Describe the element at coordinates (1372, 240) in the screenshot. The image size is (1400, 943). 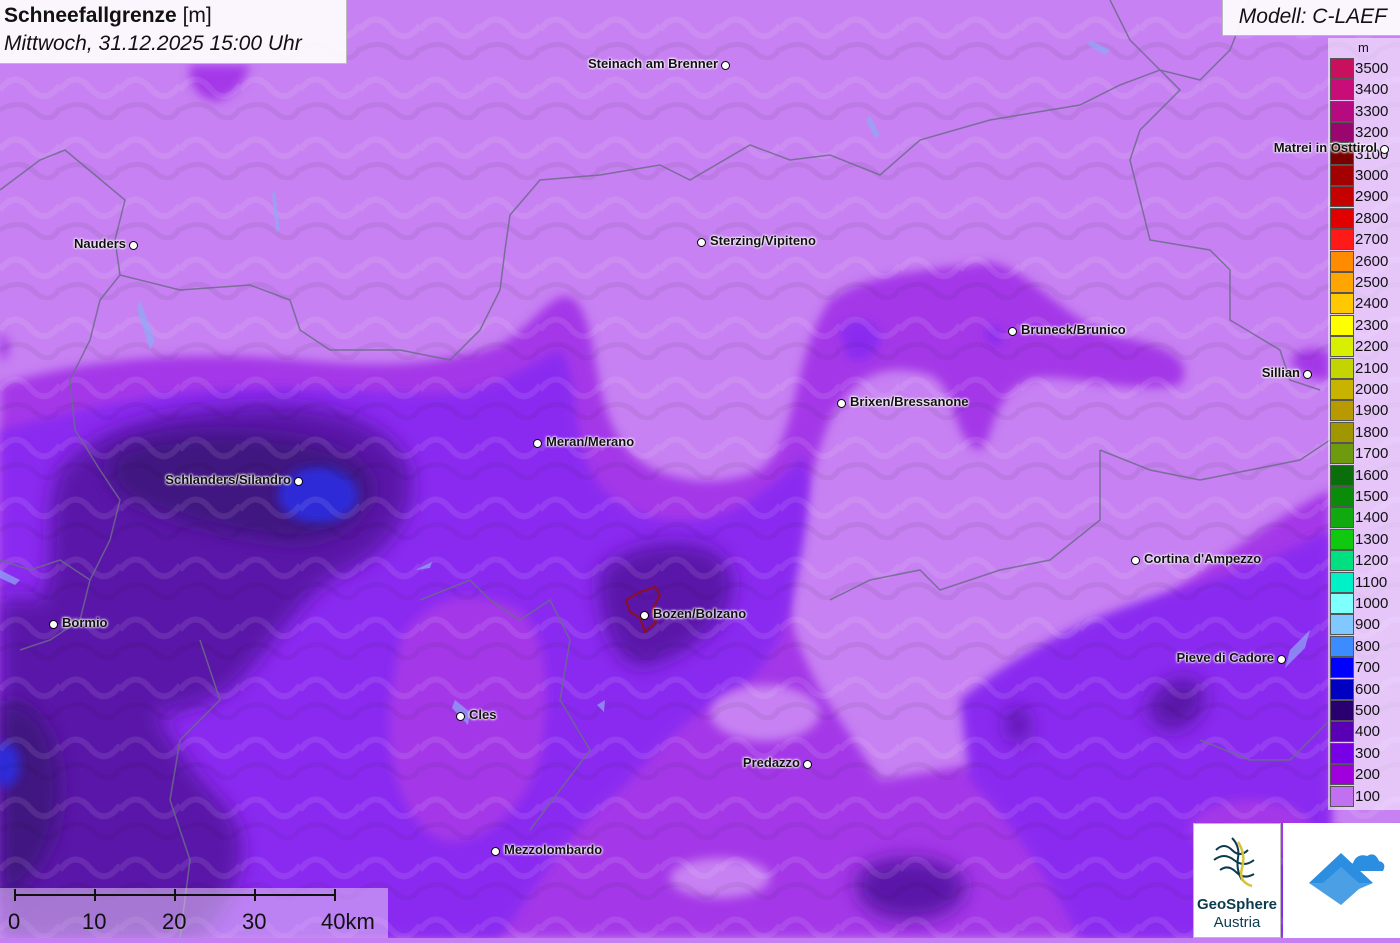
I see `legend-label: 2700` at that location.